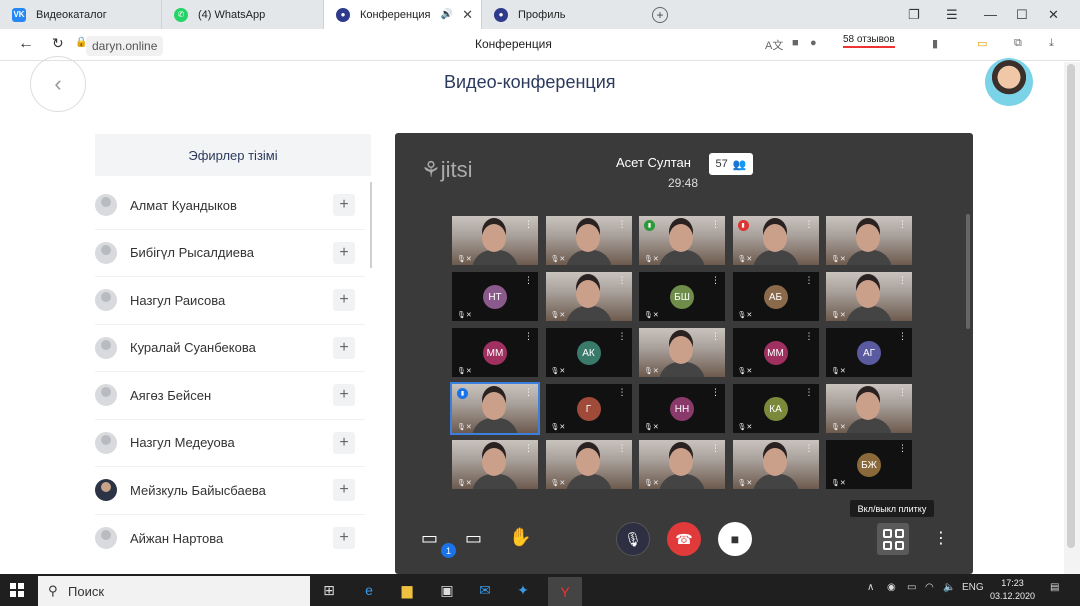  I want to click on tab-profile: ● Профиль, so click(563, 14).